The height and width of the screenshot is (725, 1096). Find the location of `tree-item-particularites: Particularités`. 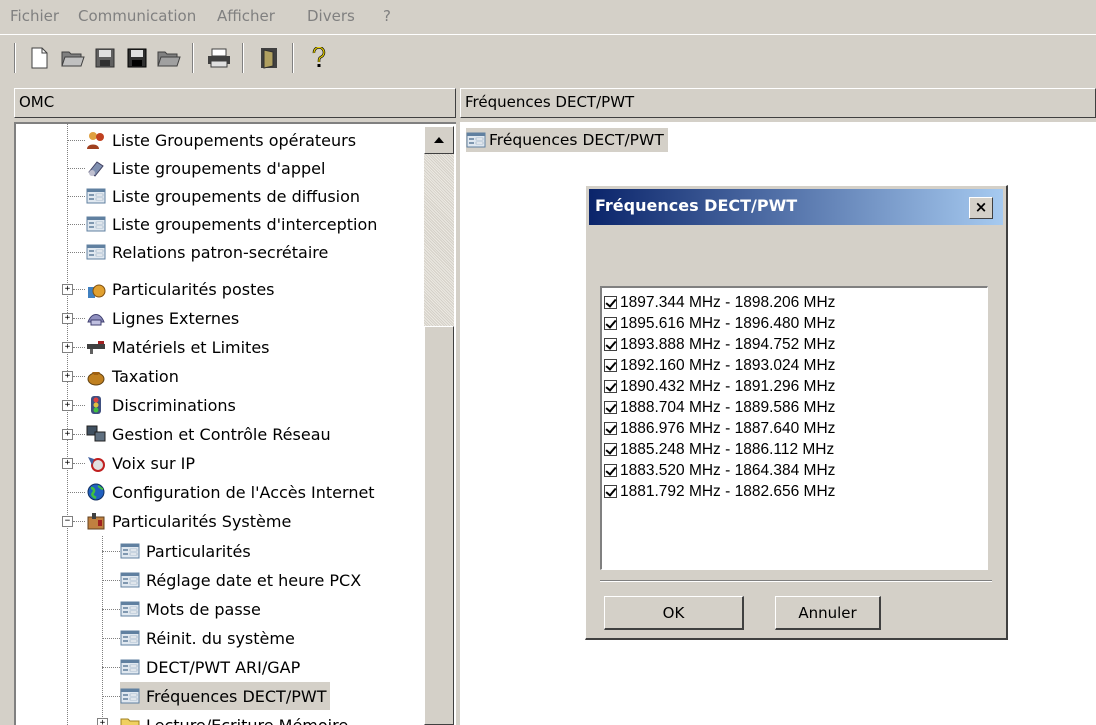

tree-item-particularites: Particularités is located at coordinates (185, 551).